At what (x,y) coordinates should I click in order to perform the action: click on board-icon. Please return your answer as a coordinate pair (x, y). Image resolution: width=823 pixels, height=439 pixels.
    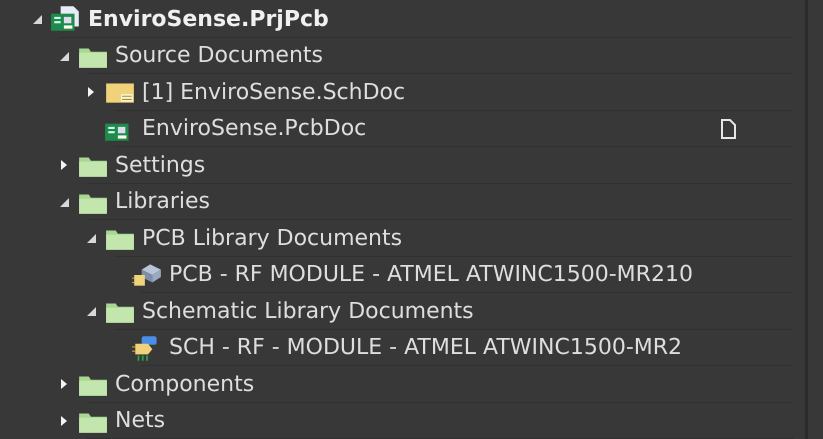
    Looking at the image, I should click on (66, 19).